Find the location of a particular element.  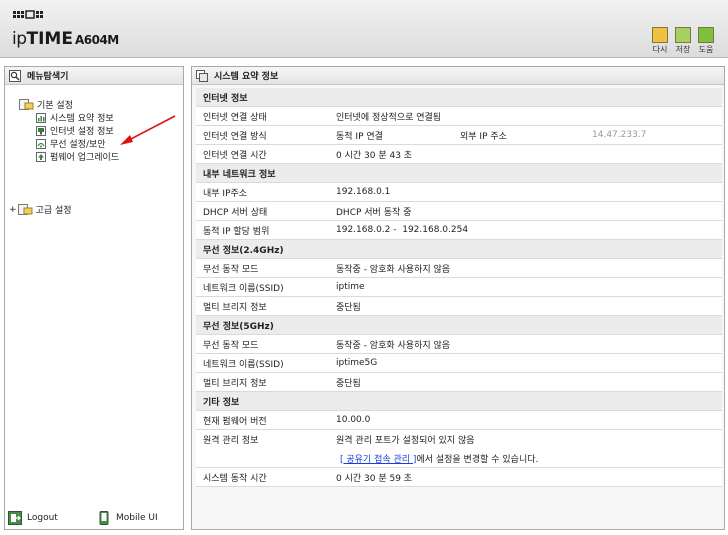

firmware-doc-icon is located at coordinates (41, 156).